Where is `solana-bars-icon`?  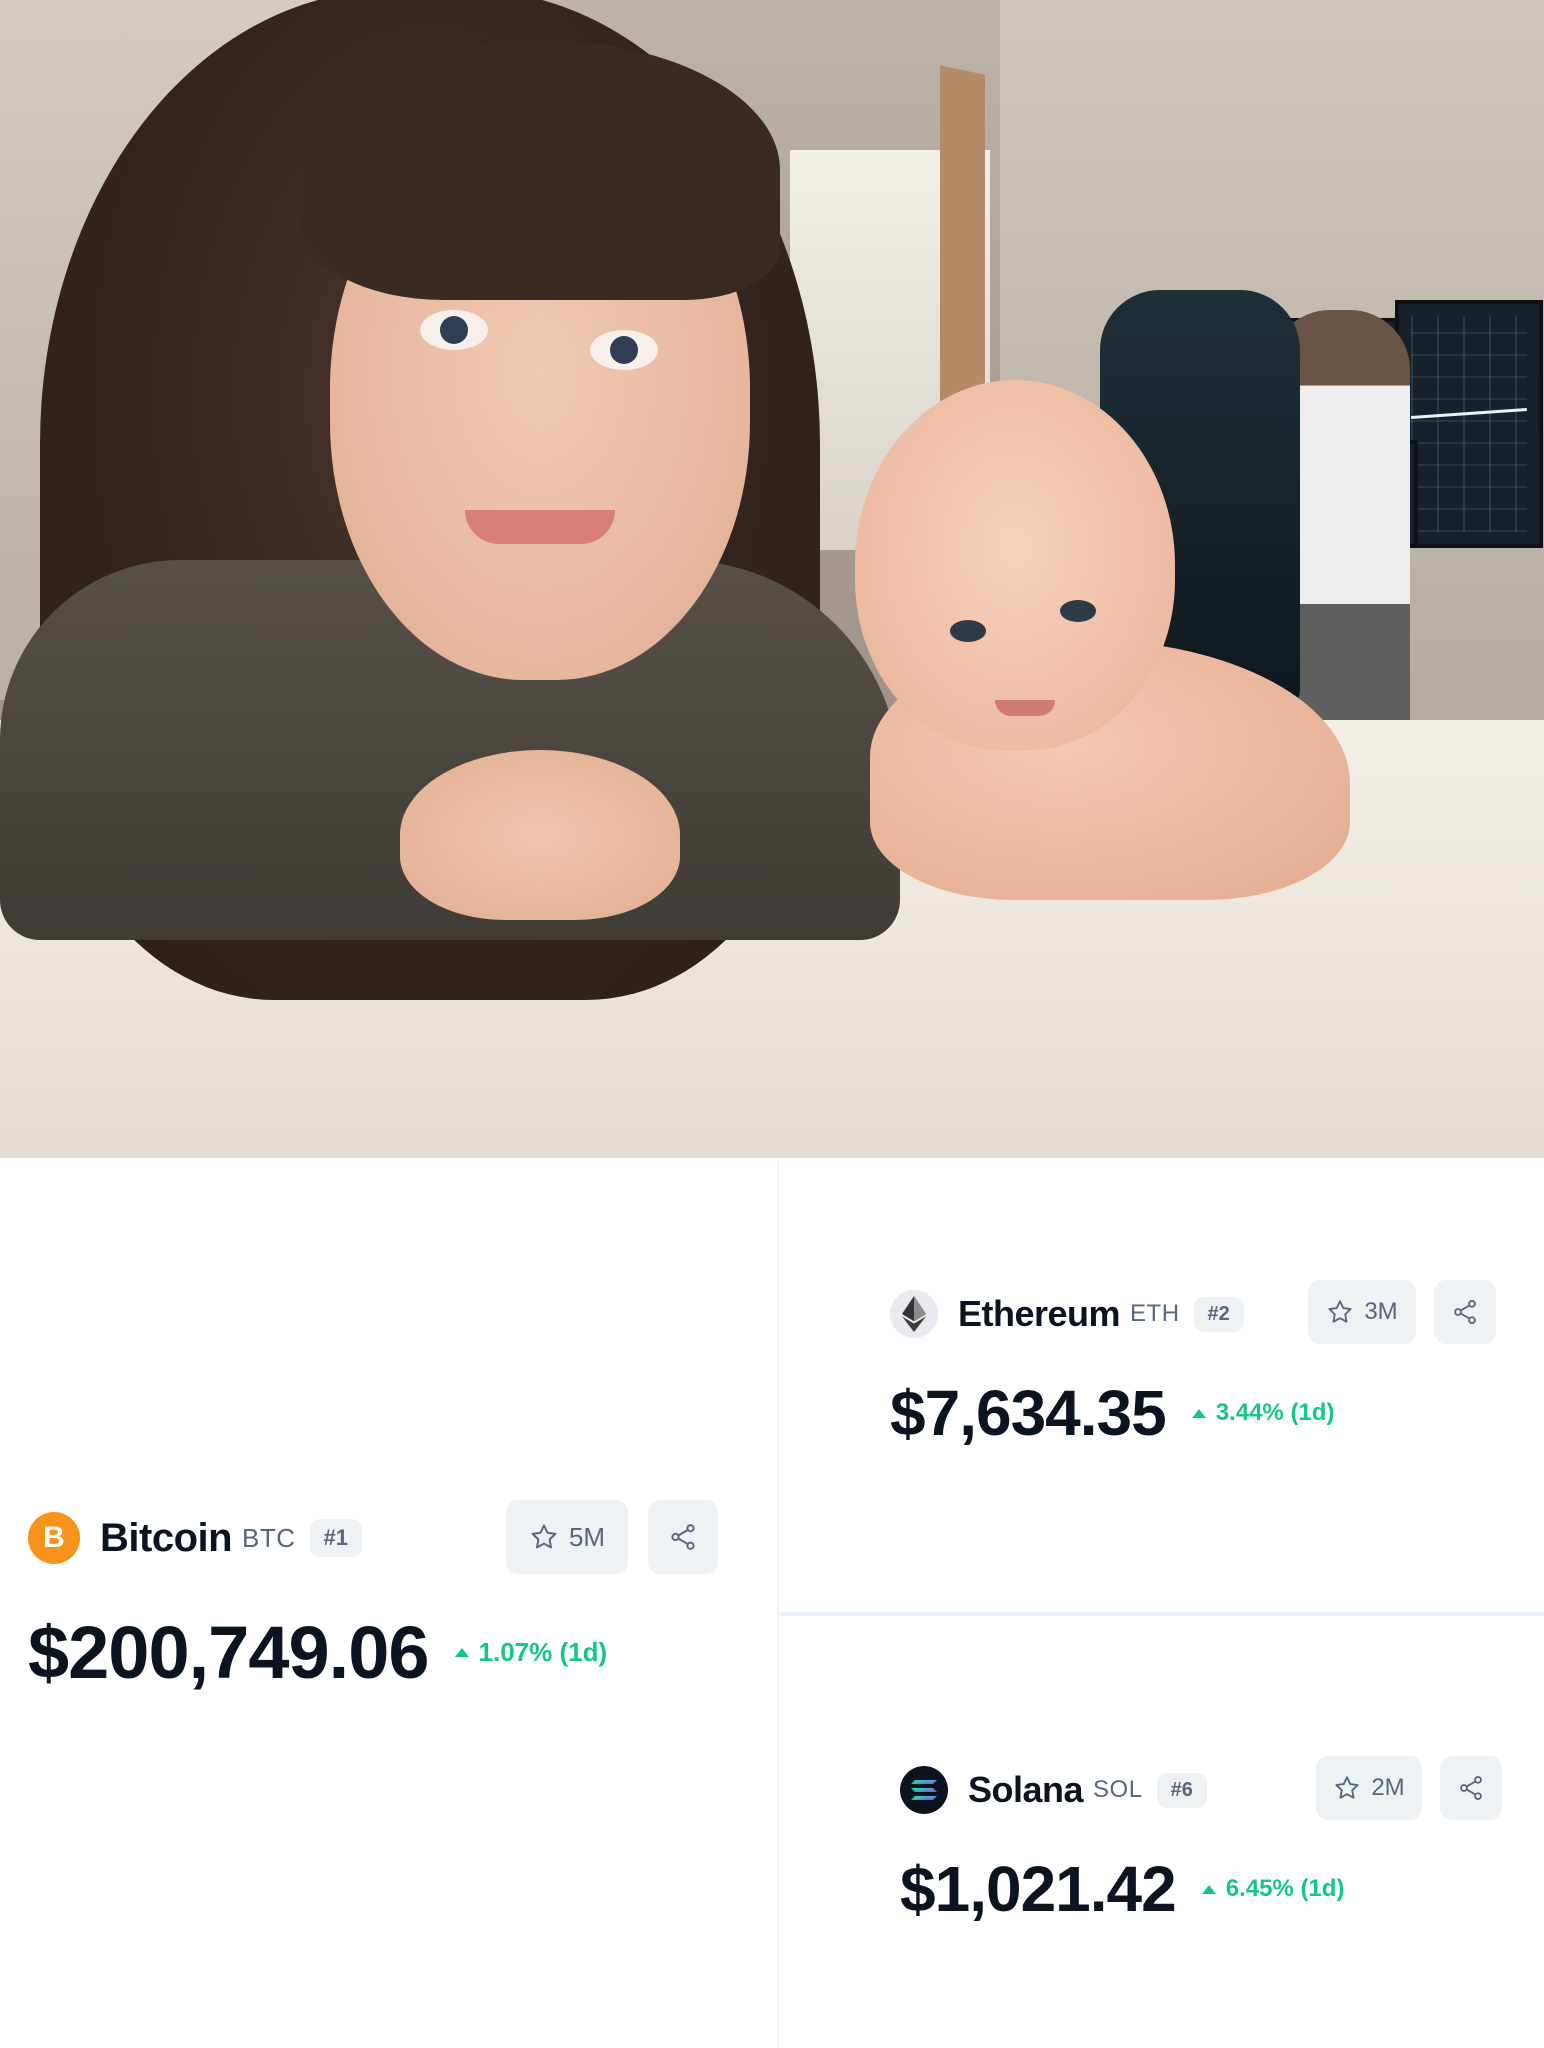
solana-bars-icon is located at coordinates (924, 1790).